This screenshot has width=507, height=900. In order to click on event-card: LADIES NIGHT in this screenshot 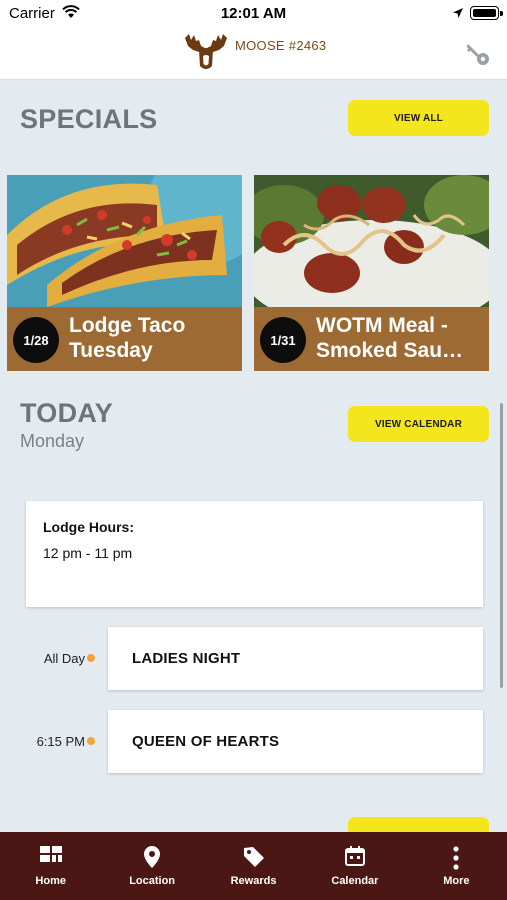, I will do `click(295, 658)`.